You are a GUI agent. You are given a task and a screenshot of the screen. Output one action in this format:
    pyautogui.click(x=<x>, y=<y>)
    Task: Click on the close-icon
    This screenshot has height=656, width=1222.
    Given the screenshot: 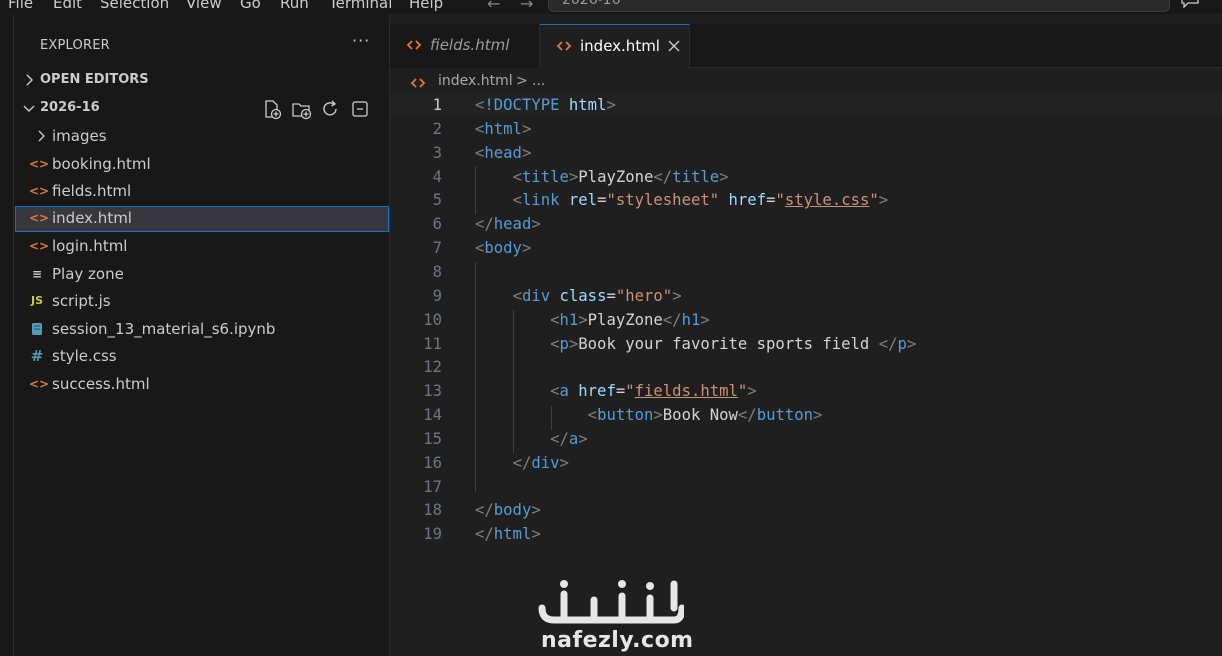 What is the action you would take?
    pyautogui.click(x=674, y=46)
    